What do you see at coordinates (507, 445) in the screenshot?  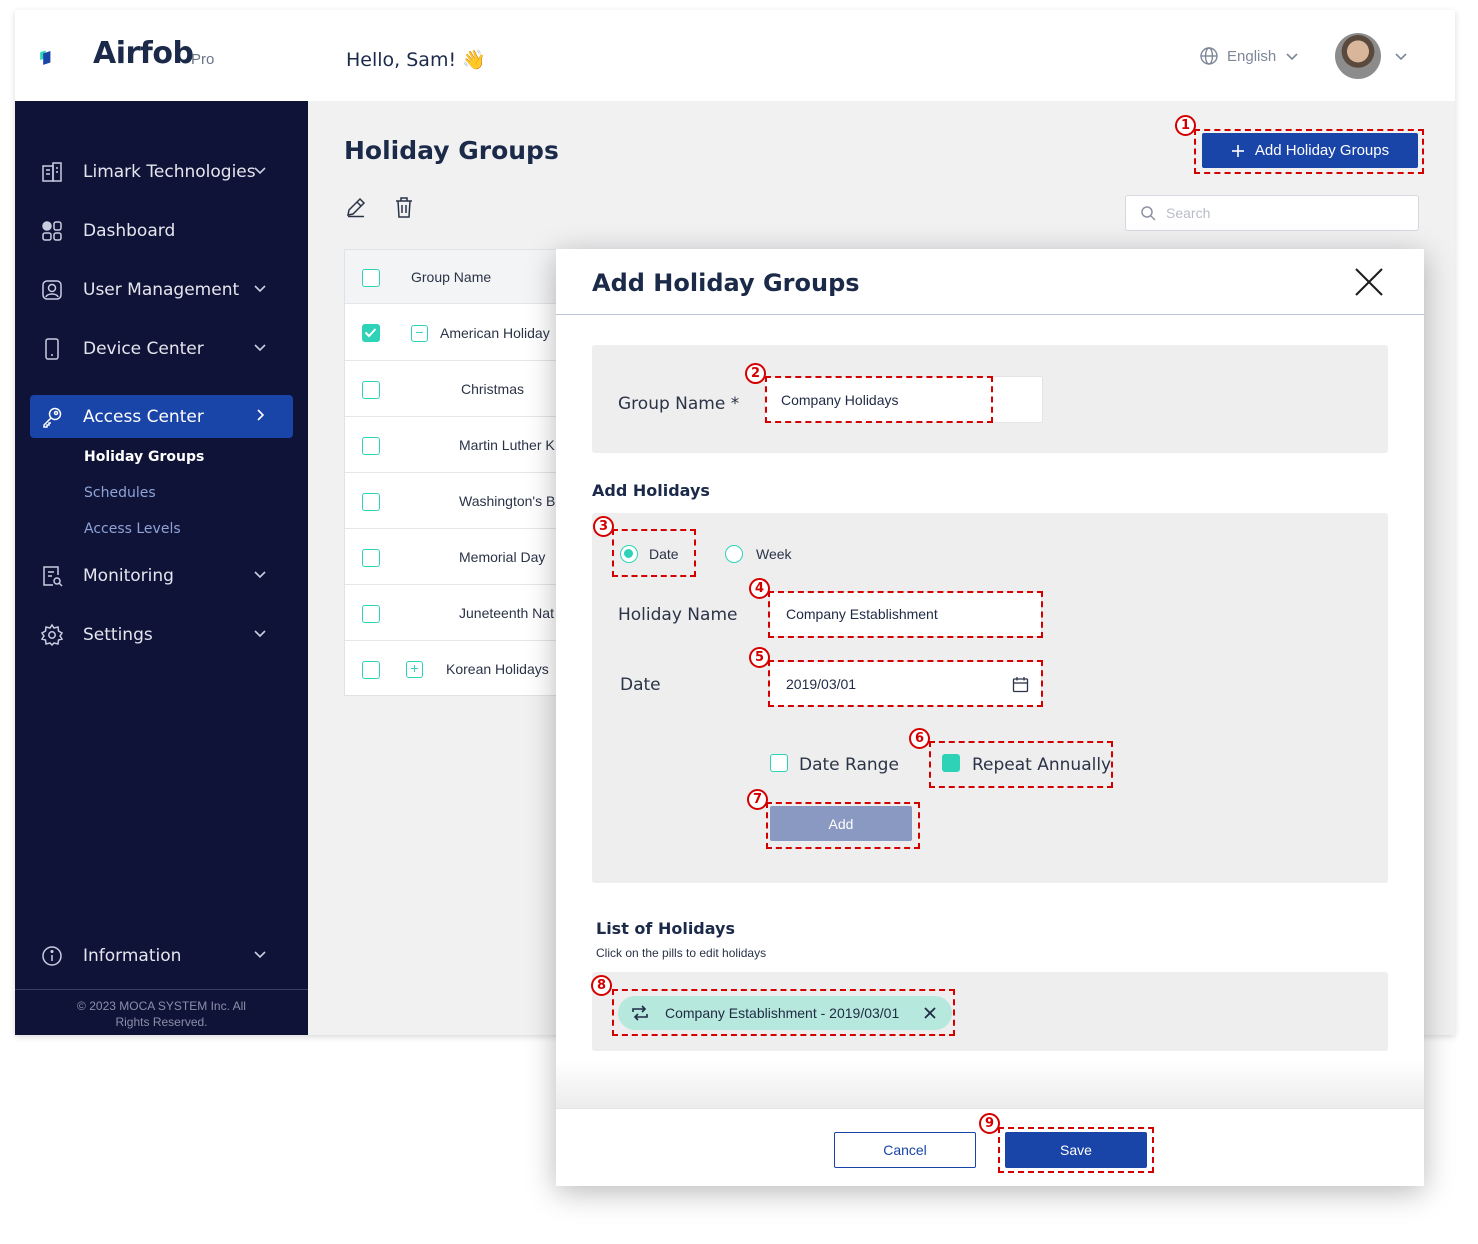 I see `row-label: Martin Luther K` at bounding box center [507, 445].